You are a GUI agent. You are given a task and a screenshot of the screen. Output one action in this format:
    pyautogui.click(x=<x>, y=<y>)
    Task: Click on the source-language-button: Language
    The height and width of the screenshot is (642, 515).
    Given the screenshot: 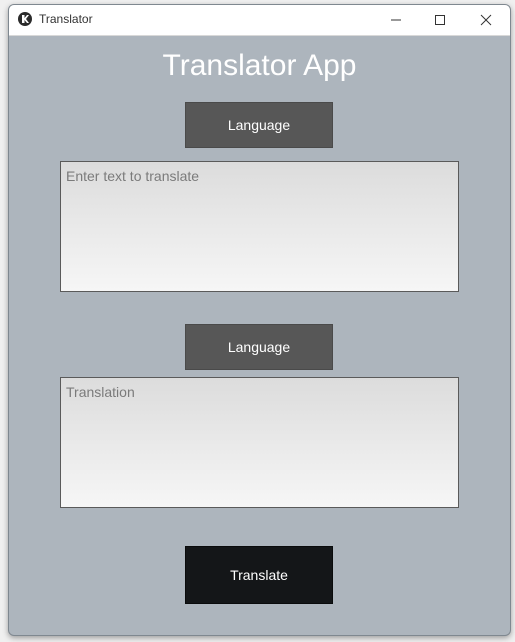 What is the action you would take?
    pyautogui.click(x=259, y=125)
    